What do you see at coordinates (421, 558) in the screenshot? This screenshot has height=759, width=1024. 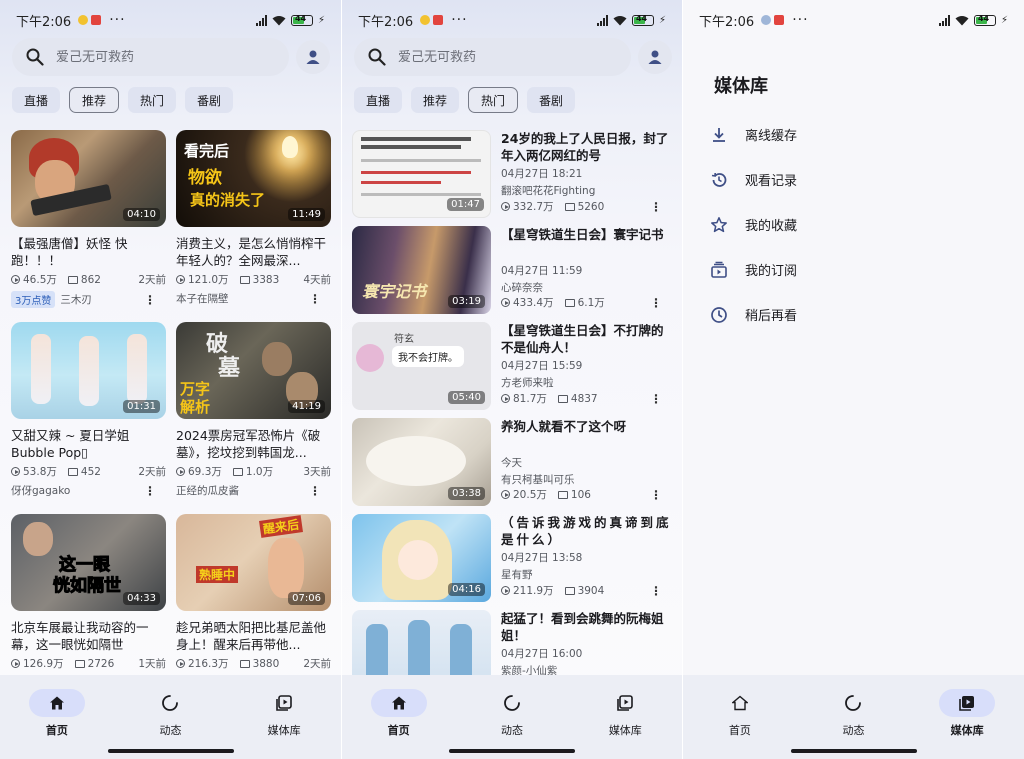 I see `video-thumbnail: 04:16` at bounding box center [421, 558].